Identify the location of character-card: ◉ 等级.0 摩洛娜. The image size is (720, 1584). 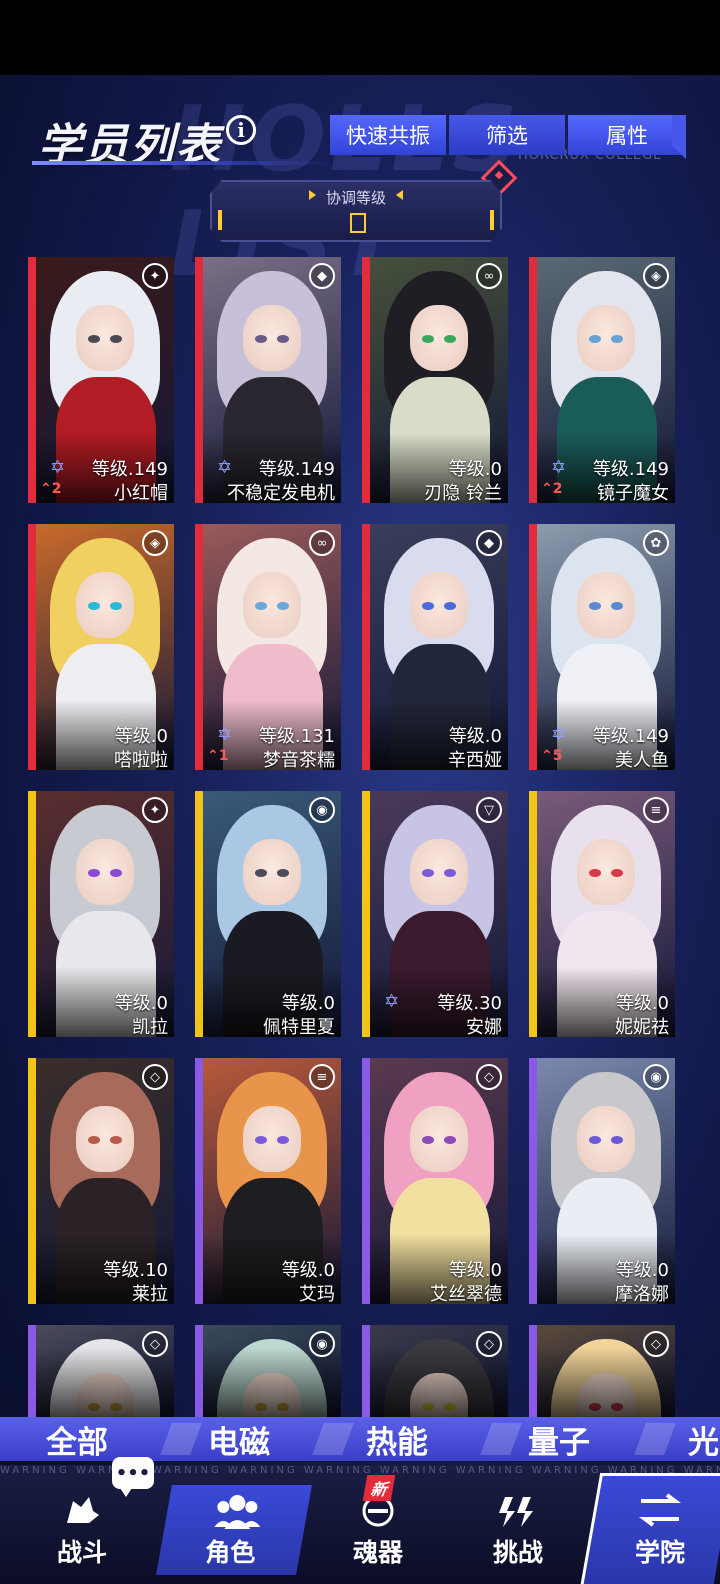
(602, 1181).